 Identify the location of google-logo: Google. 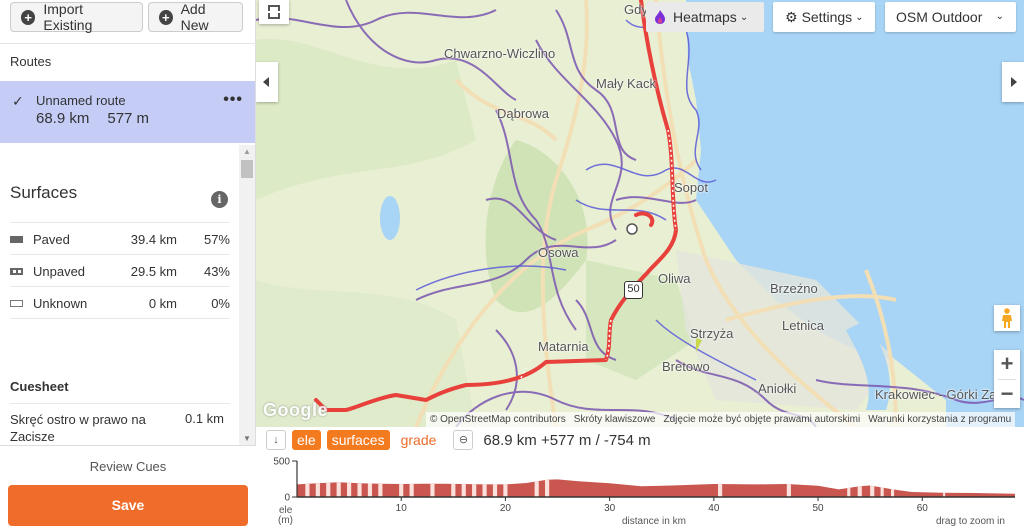
(295, 410).